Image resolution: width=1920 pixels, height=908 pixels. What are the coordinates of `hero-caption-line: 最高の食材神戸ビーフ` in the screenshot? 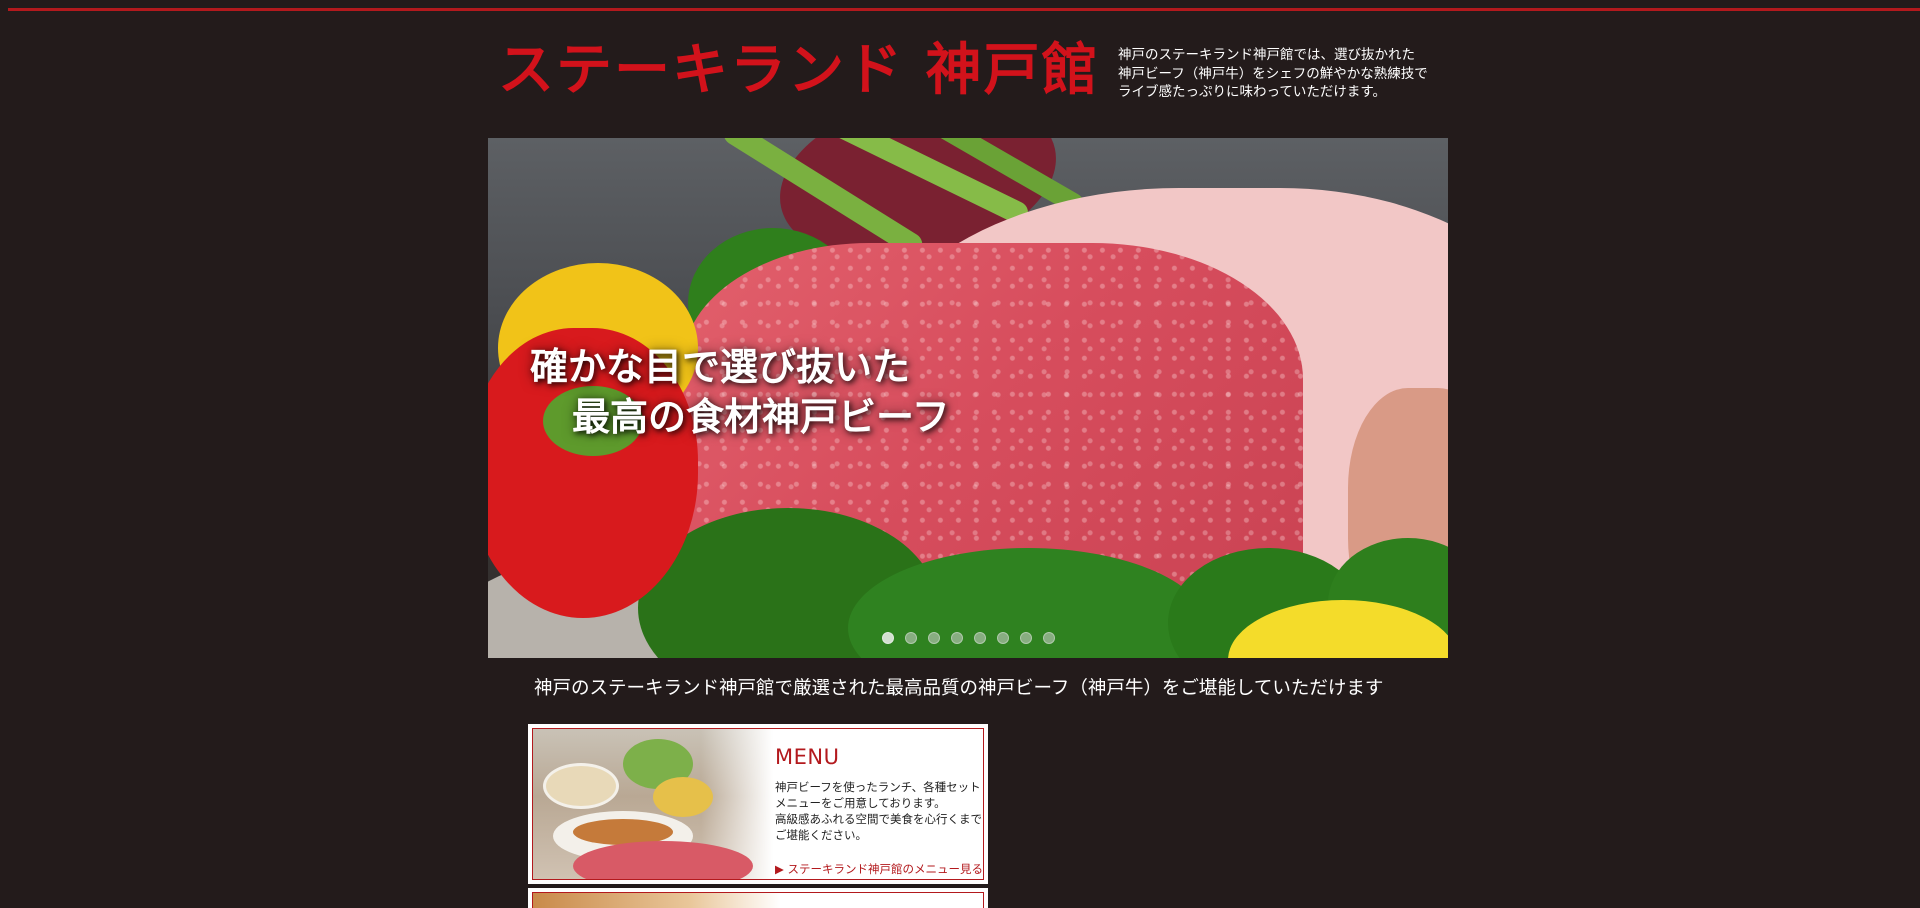 It's located at (761, 416).